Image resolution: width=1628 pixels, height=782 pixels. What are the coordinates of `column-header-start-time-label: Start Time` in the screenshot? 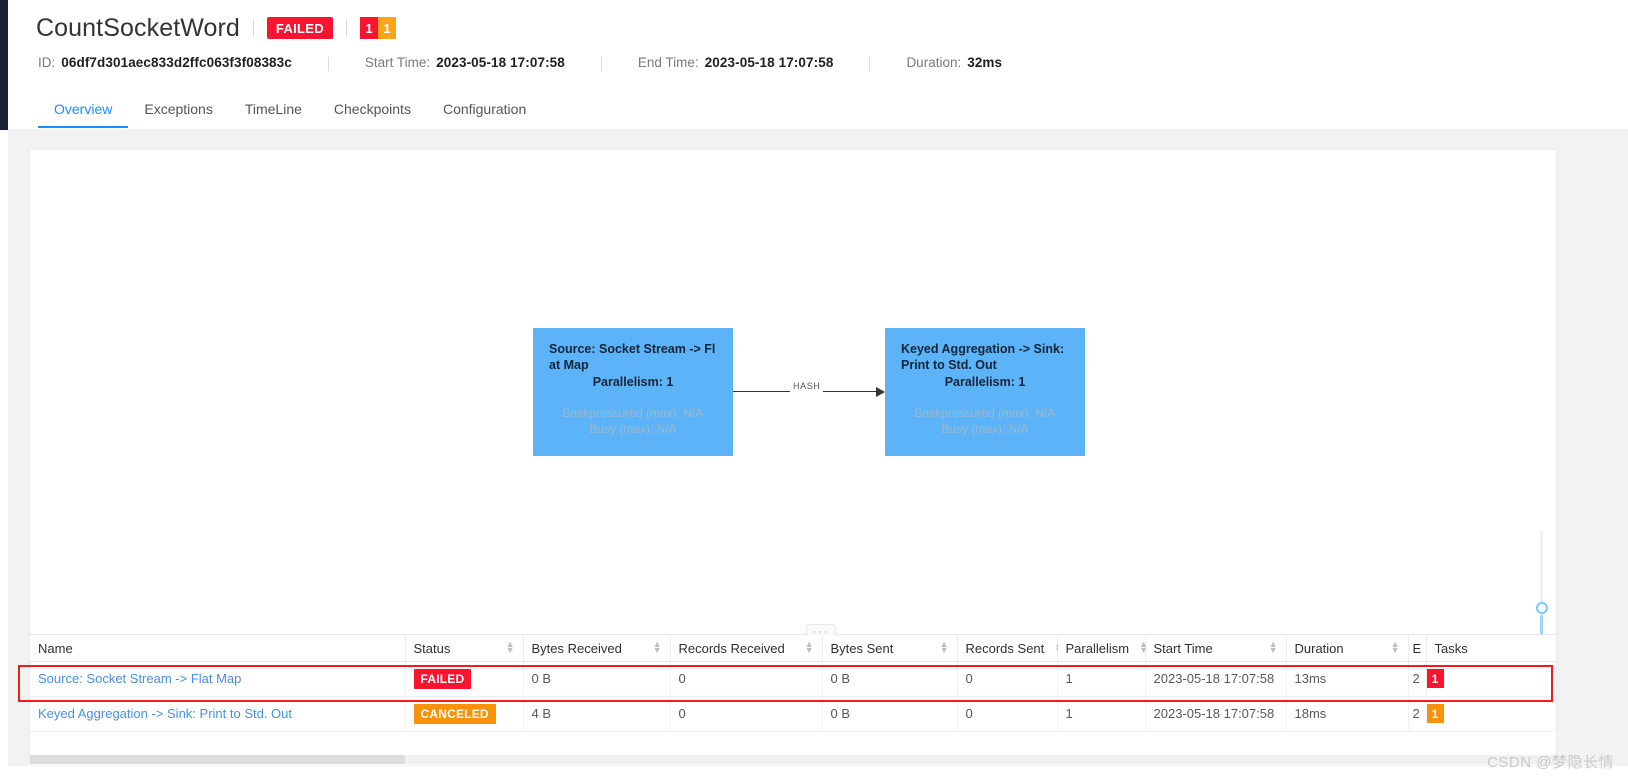 It's located at (1183, 648).